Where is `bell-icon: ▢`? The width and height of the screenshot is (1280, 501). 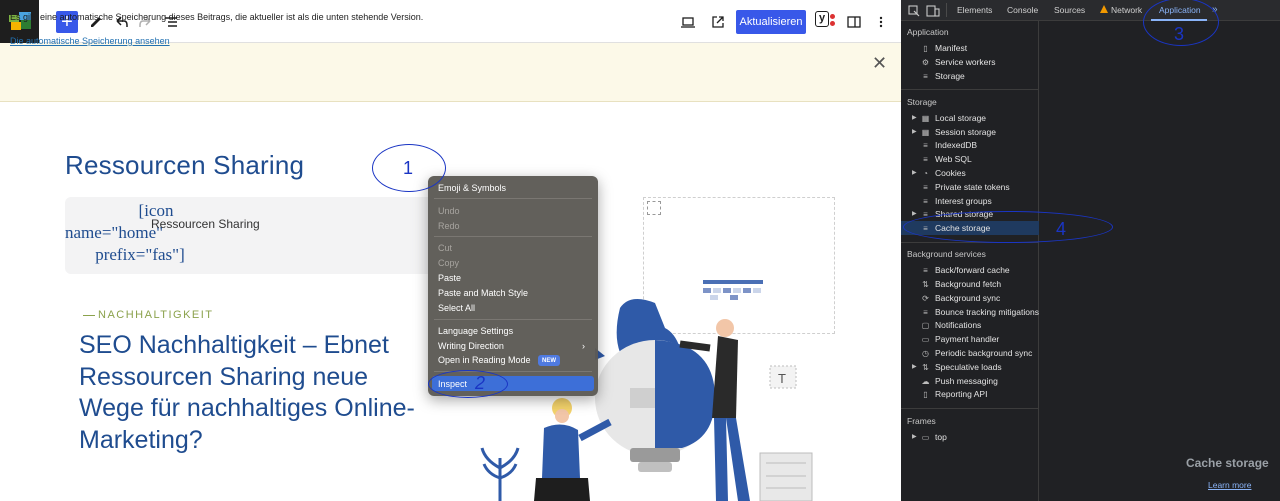
bell-icon: ▢ is located at coordinates (925, 325).